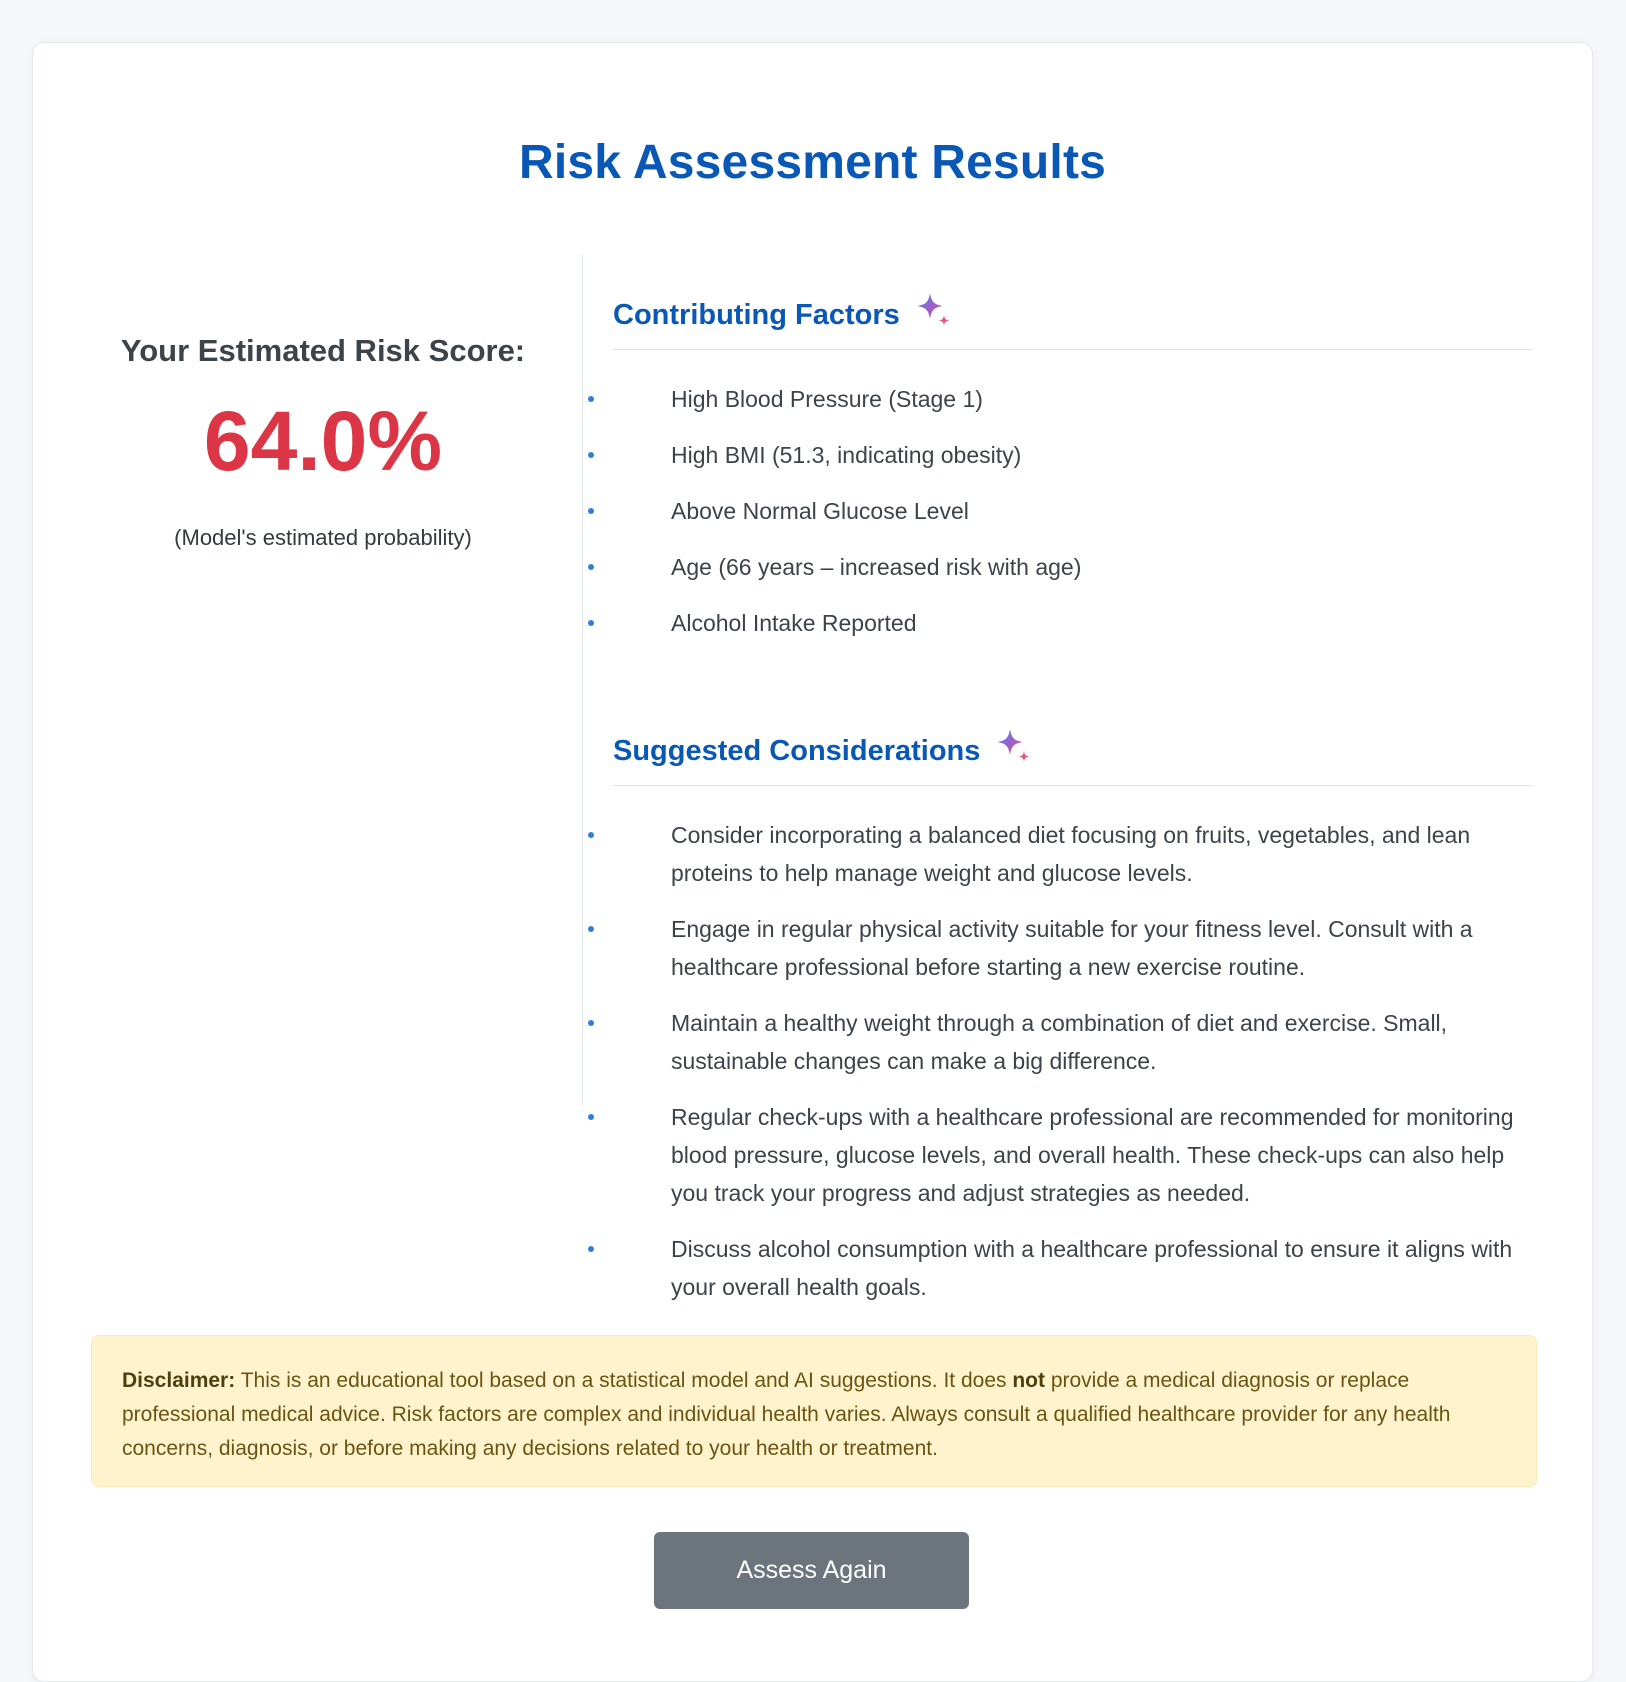 Image resolution: width=1626 pixels, height=1682 pixels. I want to click on factor-text: High BMI (51.3, indicating obesity), so click(846, 455).